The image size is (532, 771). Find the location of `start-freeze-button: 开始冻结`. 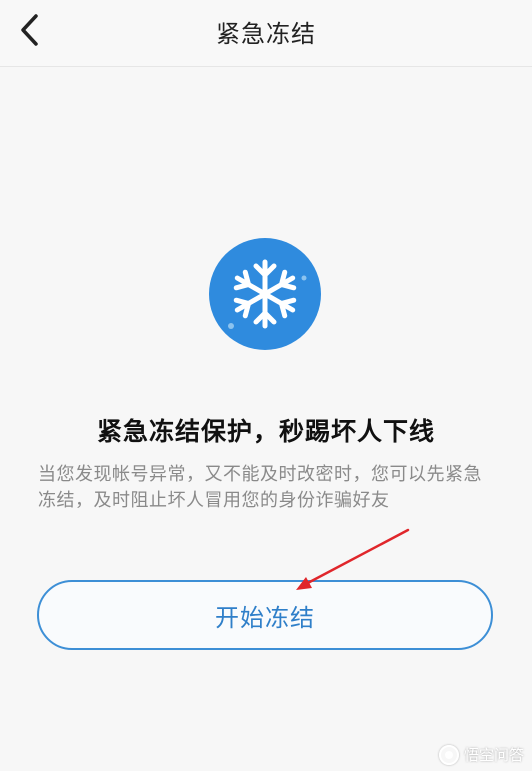

start-freeze-button: 开始冻结 is located at coordinates (265, 615).